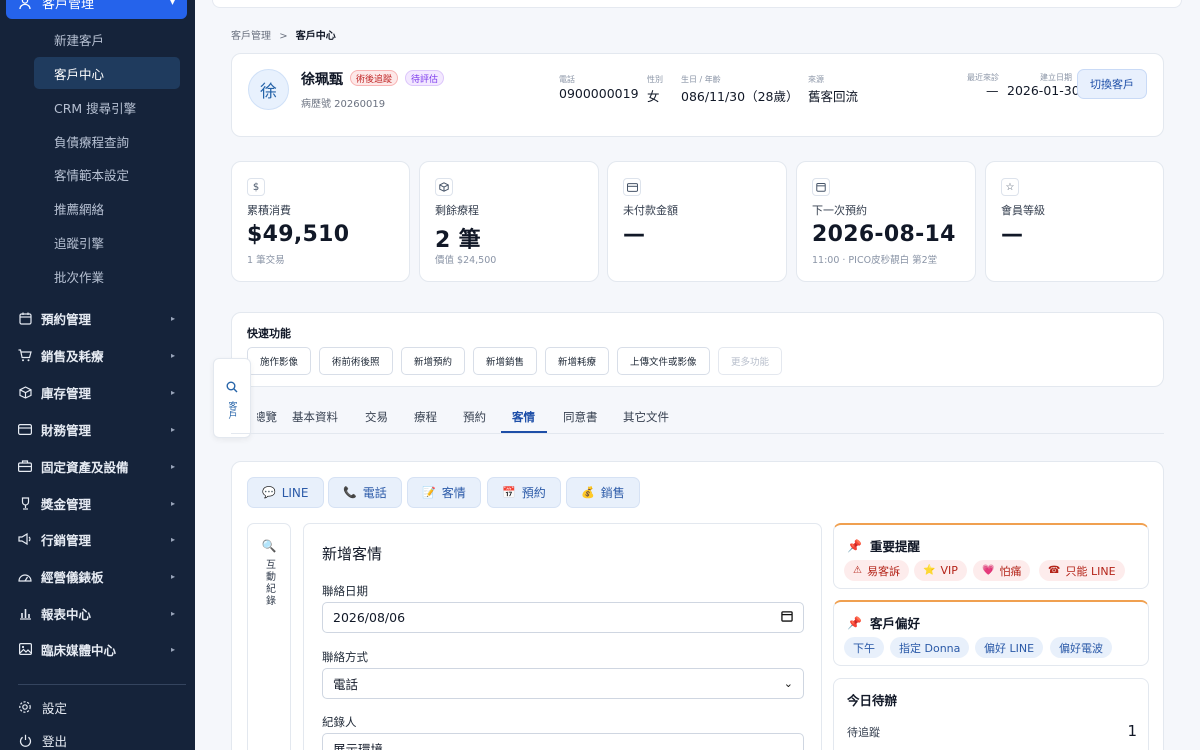 The width and height of the screenshot is (1200, 750). Describe the element at coordinates (25, 5) in the screenshot. I see `user-icon` at that location.